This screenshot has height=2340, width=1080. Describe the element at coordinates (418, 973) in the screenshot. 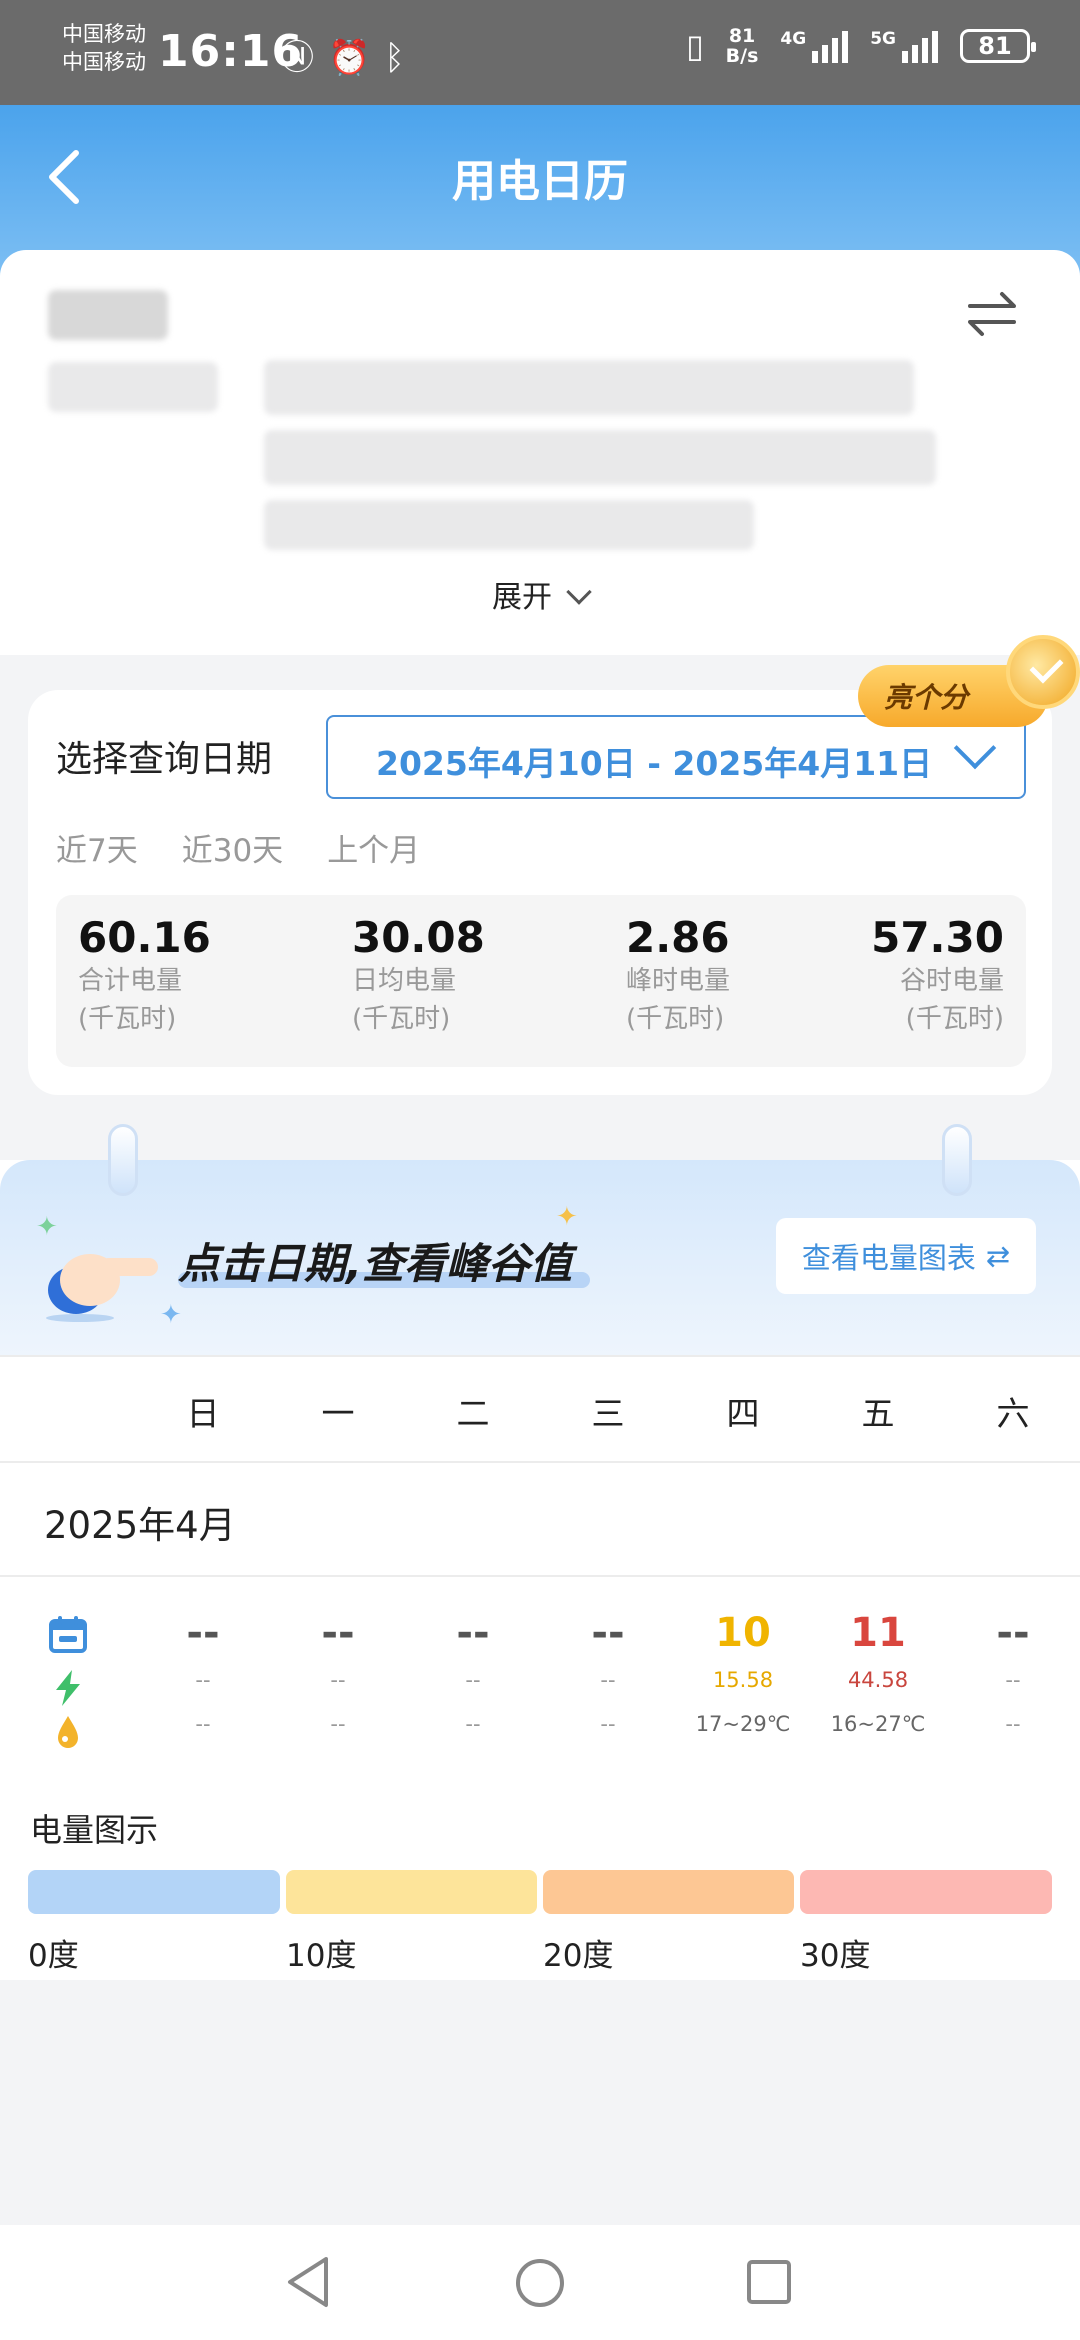

I see `stat-daily-average: 30.08 日均电量 (千瓦时)` at that location.